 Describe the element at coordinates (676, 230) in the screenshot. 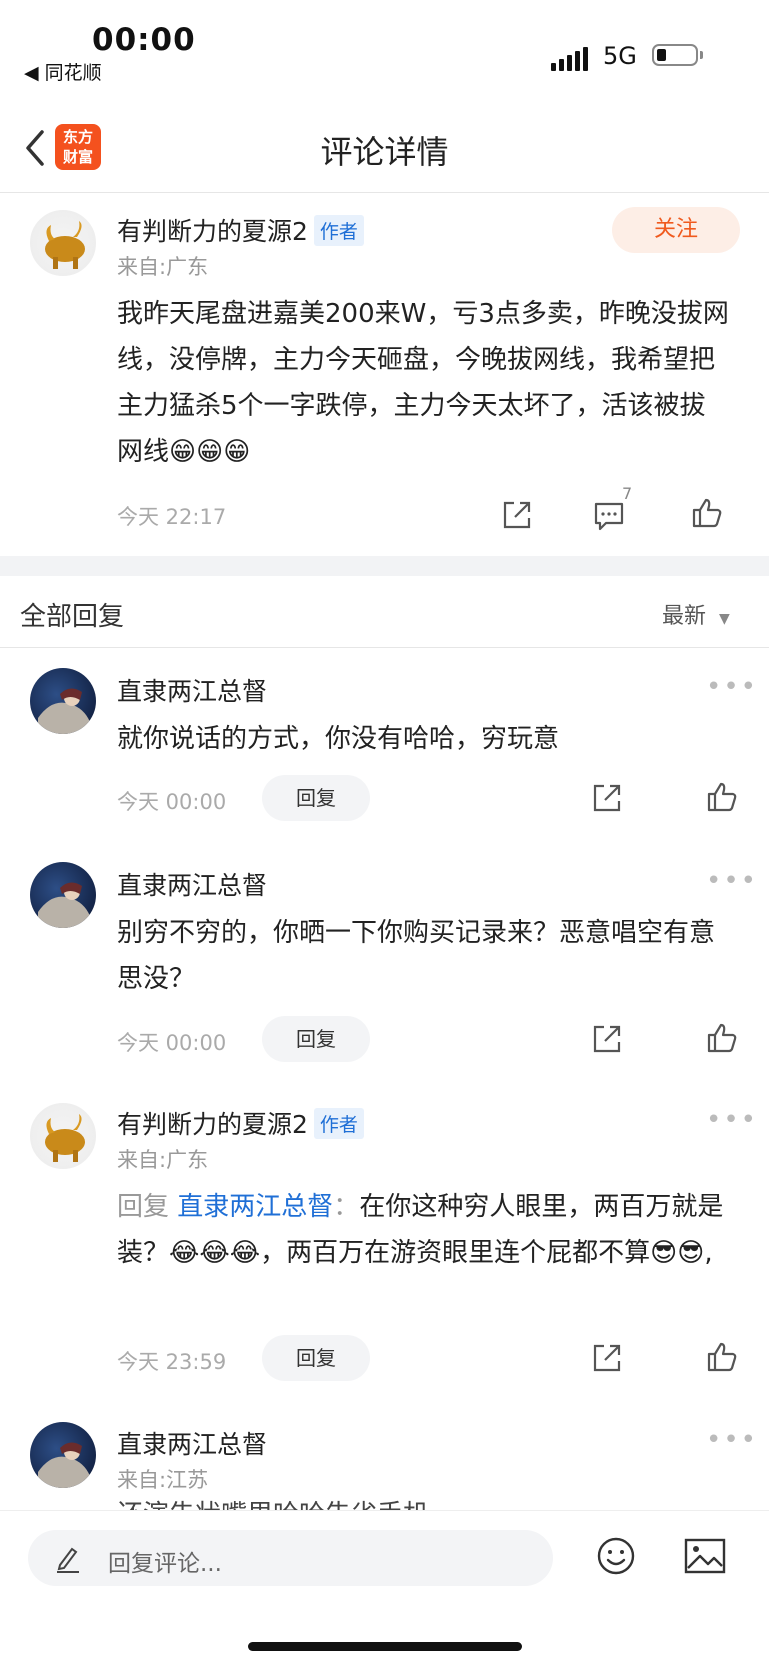

I see `follow-button: 关注` at that location.